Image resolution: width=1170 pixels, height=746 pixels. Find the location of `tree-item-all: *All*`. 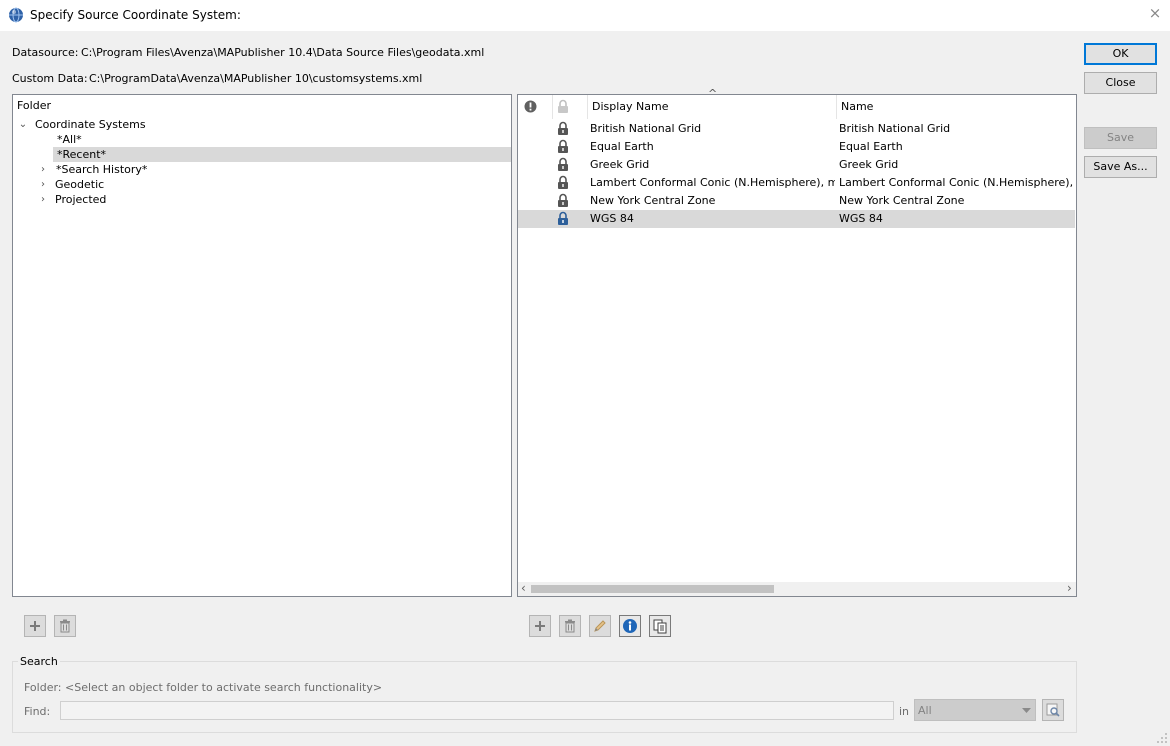

tree-item-all: *All* is located at coordinates (284, 139).